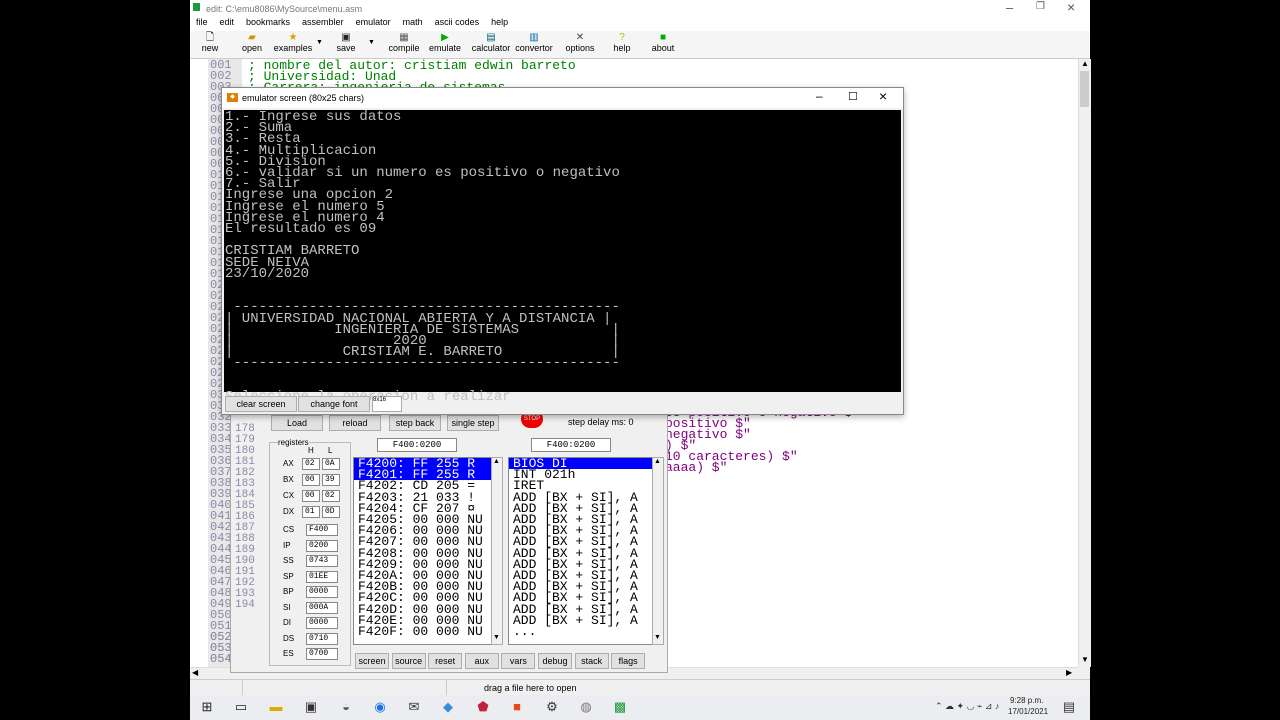  Describe the element at coordinates (287, 545) in the screenshot. I see `register-label: IP` at that location.